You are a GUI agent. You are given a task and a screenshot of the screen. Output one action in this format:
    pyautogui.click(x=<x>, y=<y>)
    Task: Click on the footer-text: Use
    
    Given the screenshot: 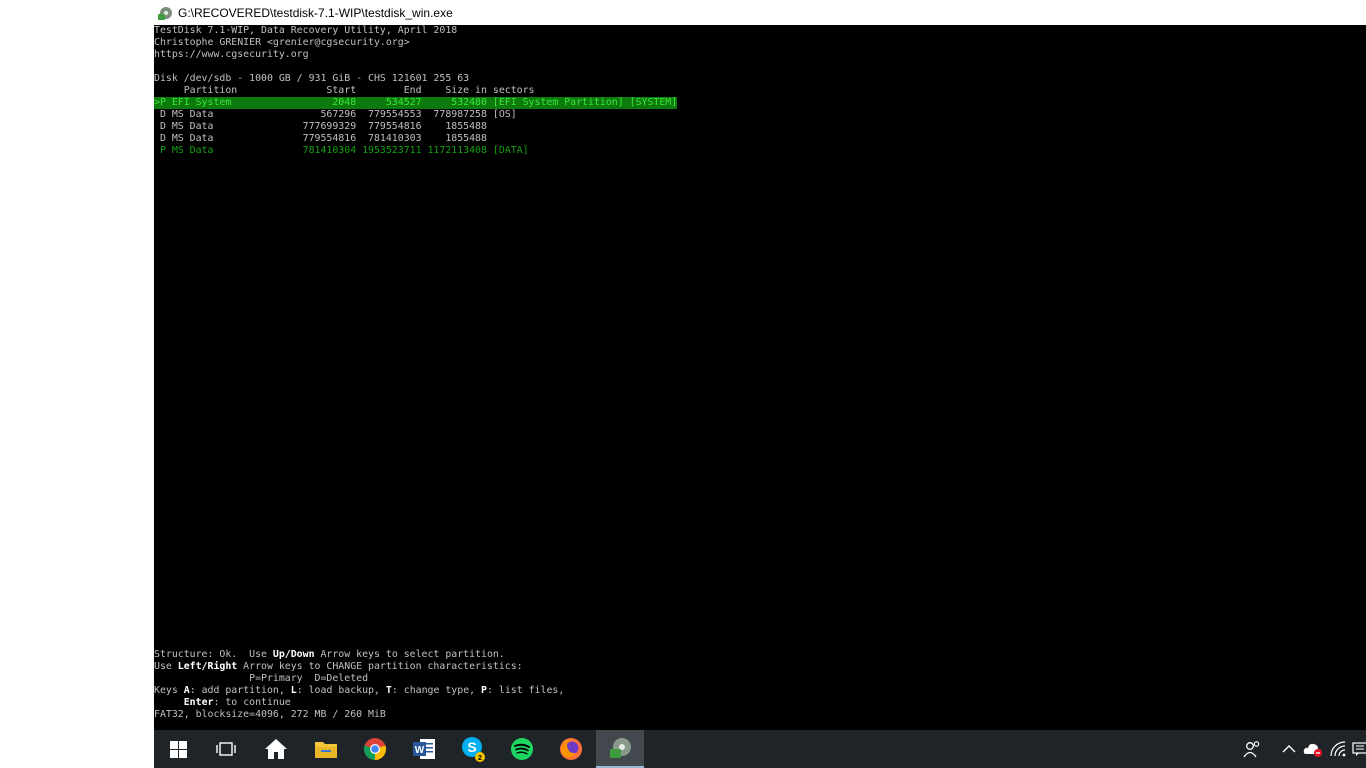 What is the action you would take?
    pyautogui.click(x=166, y=666)
    